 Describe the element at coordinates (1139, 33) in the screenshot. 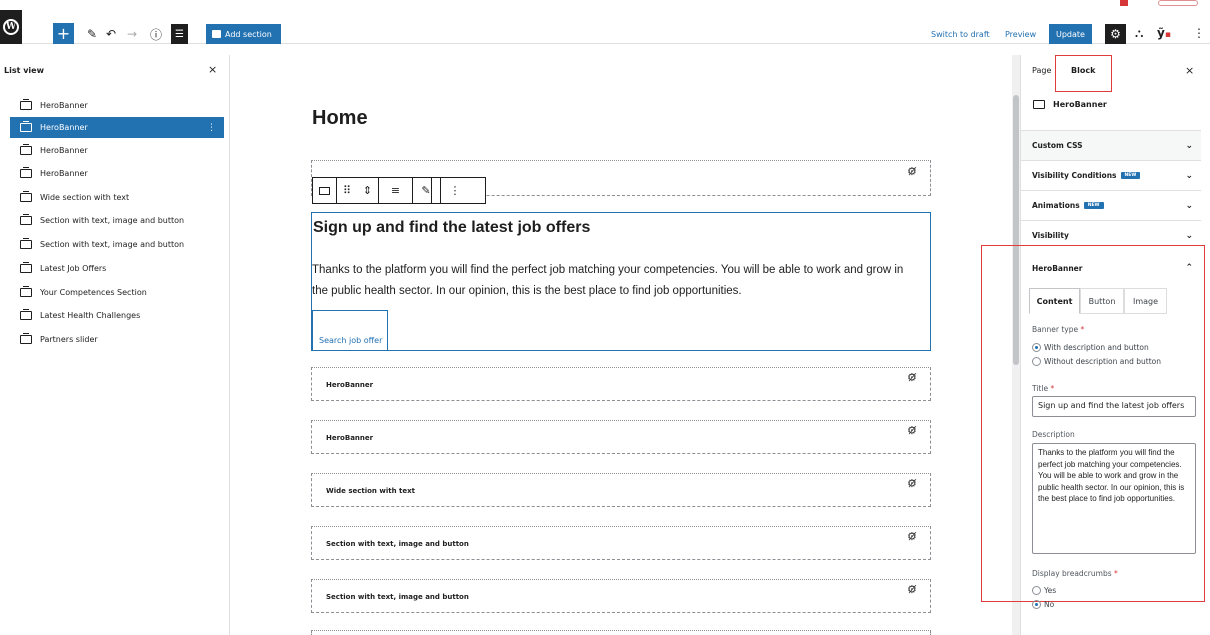

I see `plugin-icon-button: ⛬` at that location.